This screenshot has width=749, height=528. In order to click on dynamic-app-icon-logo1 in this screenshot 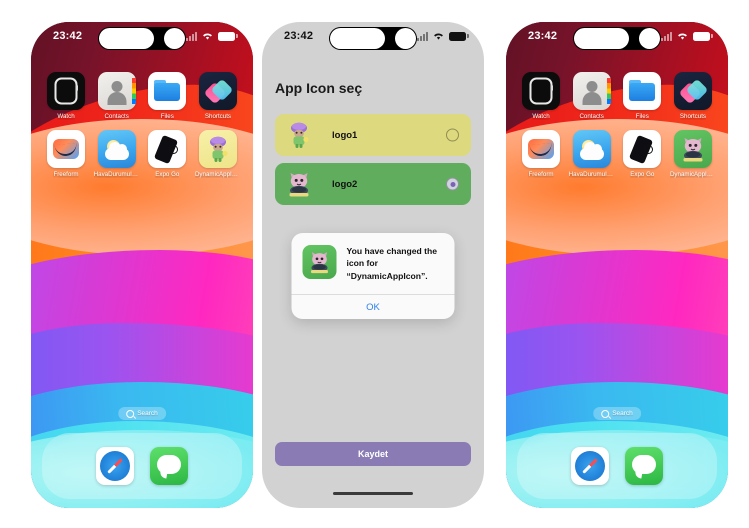, I will do `click(217, 149)`.